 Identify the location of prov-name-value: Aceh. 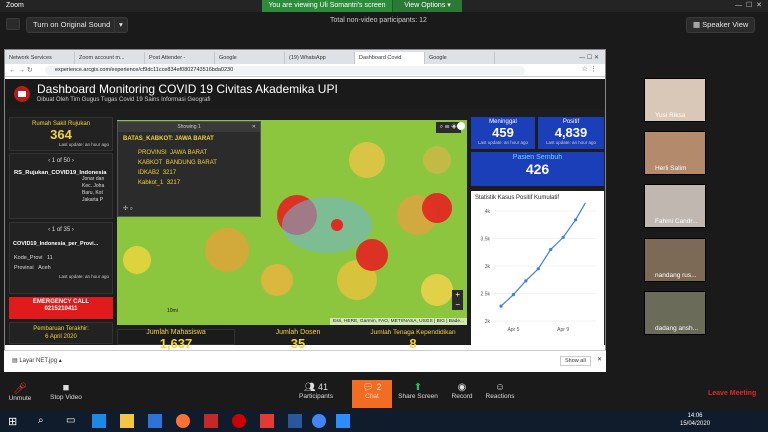
(44, 268).